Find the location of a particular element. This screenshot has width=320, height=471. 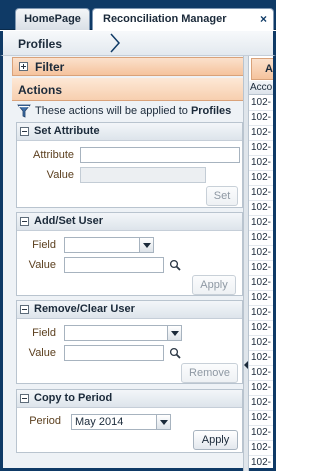

info-text: These actions will be applied to is located at coordinates (113, 111).